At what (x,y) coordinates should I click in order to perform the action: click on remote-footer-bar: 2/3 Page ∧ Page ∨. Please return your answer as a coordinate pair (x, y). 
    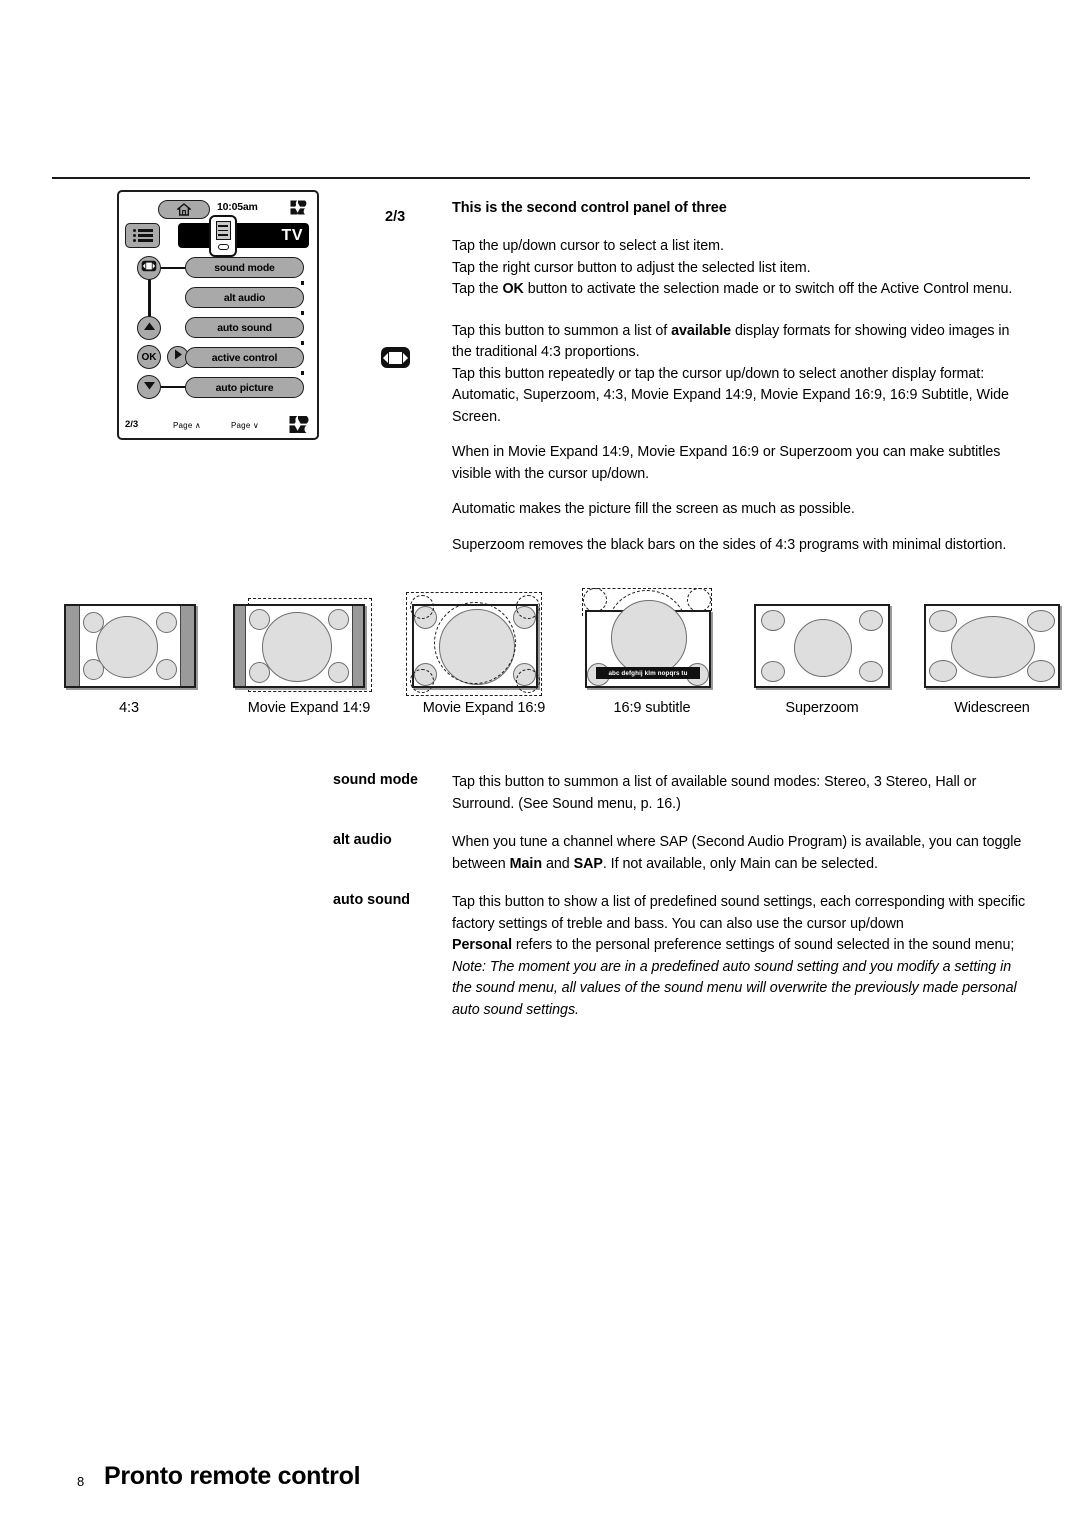
    Looking at the image, I should click on (218, 425).